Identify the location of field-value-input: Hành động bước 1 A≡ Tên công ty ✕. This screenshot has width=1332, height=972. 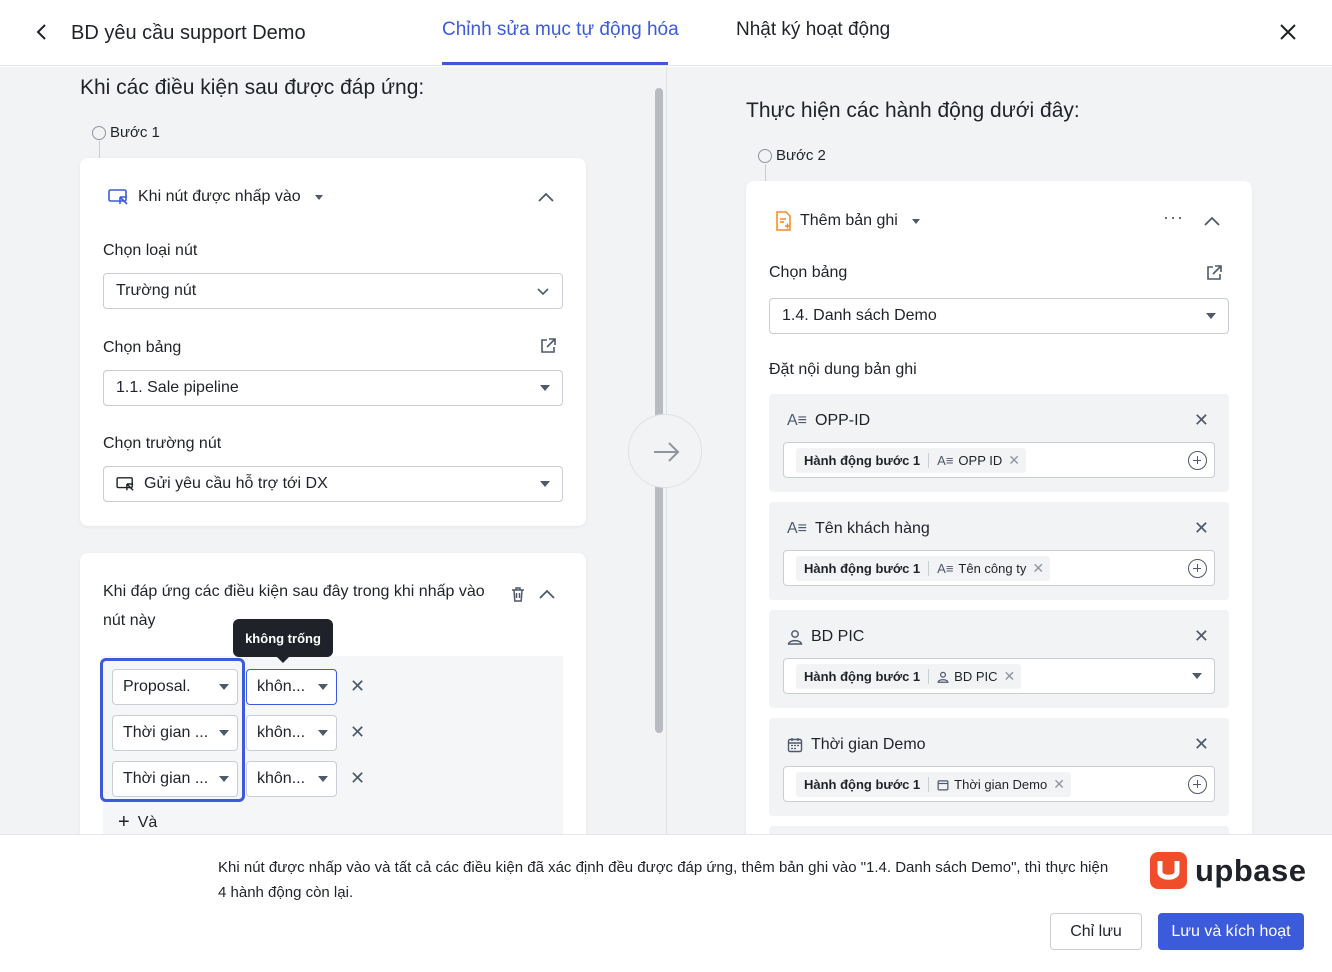
(999, 568).